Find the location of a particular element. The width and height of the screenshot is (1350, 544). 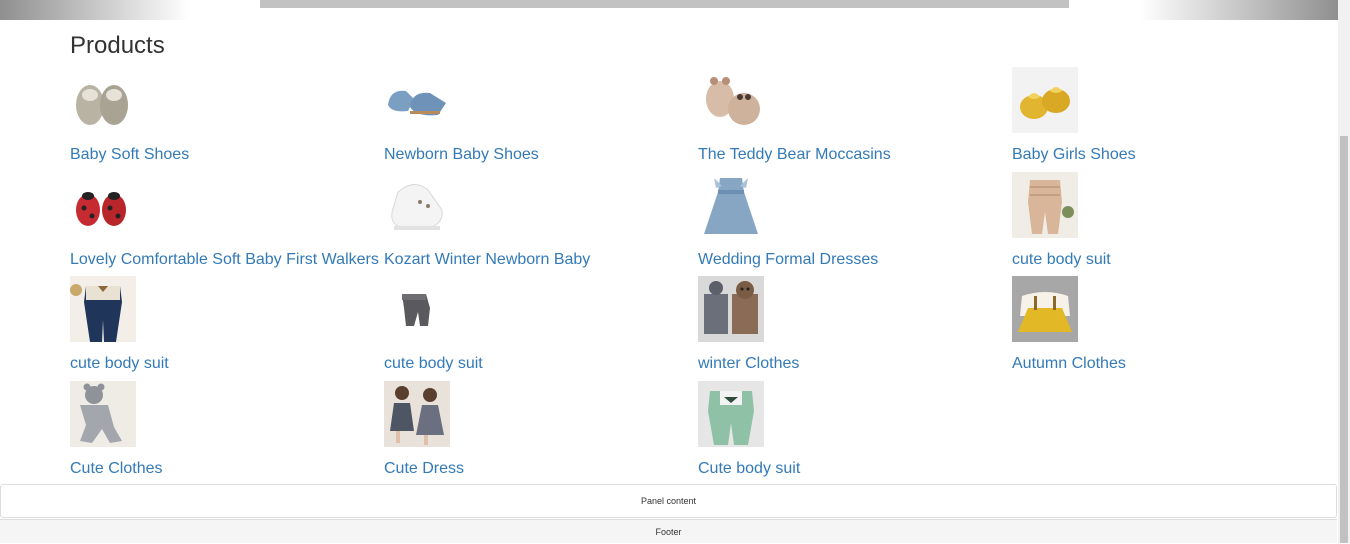

page-title: Products is located at coordinates (117, 45).